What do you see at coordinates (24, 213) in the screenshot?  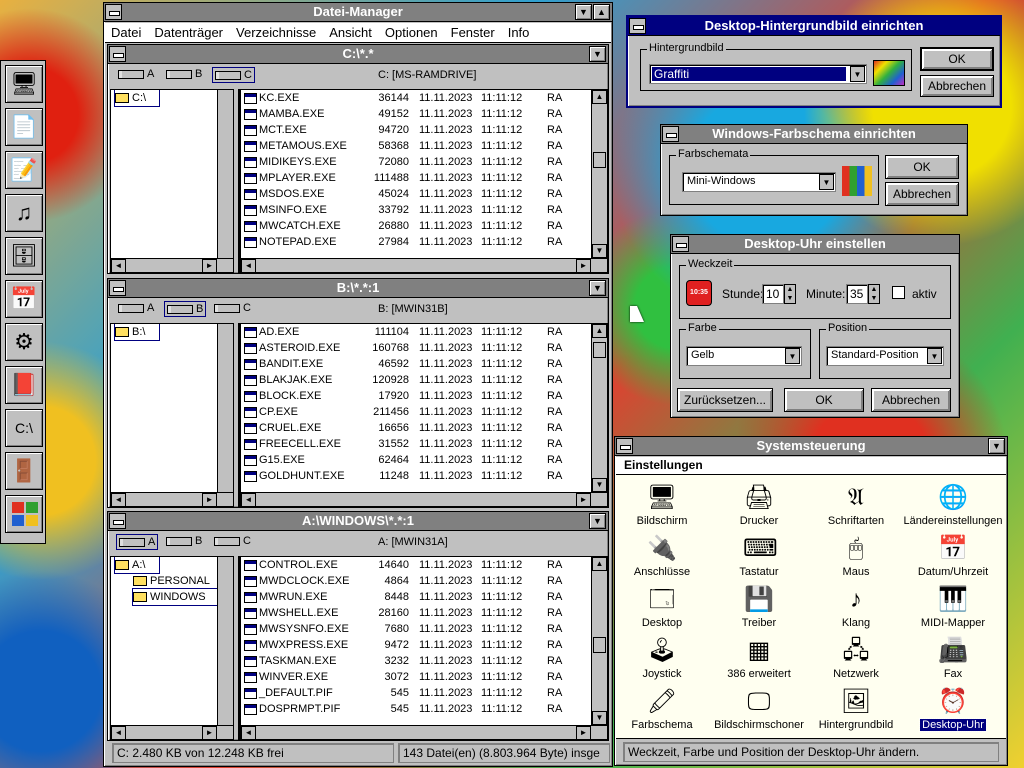 I see `music-icon: ♫` at bounding box center [24, 213].